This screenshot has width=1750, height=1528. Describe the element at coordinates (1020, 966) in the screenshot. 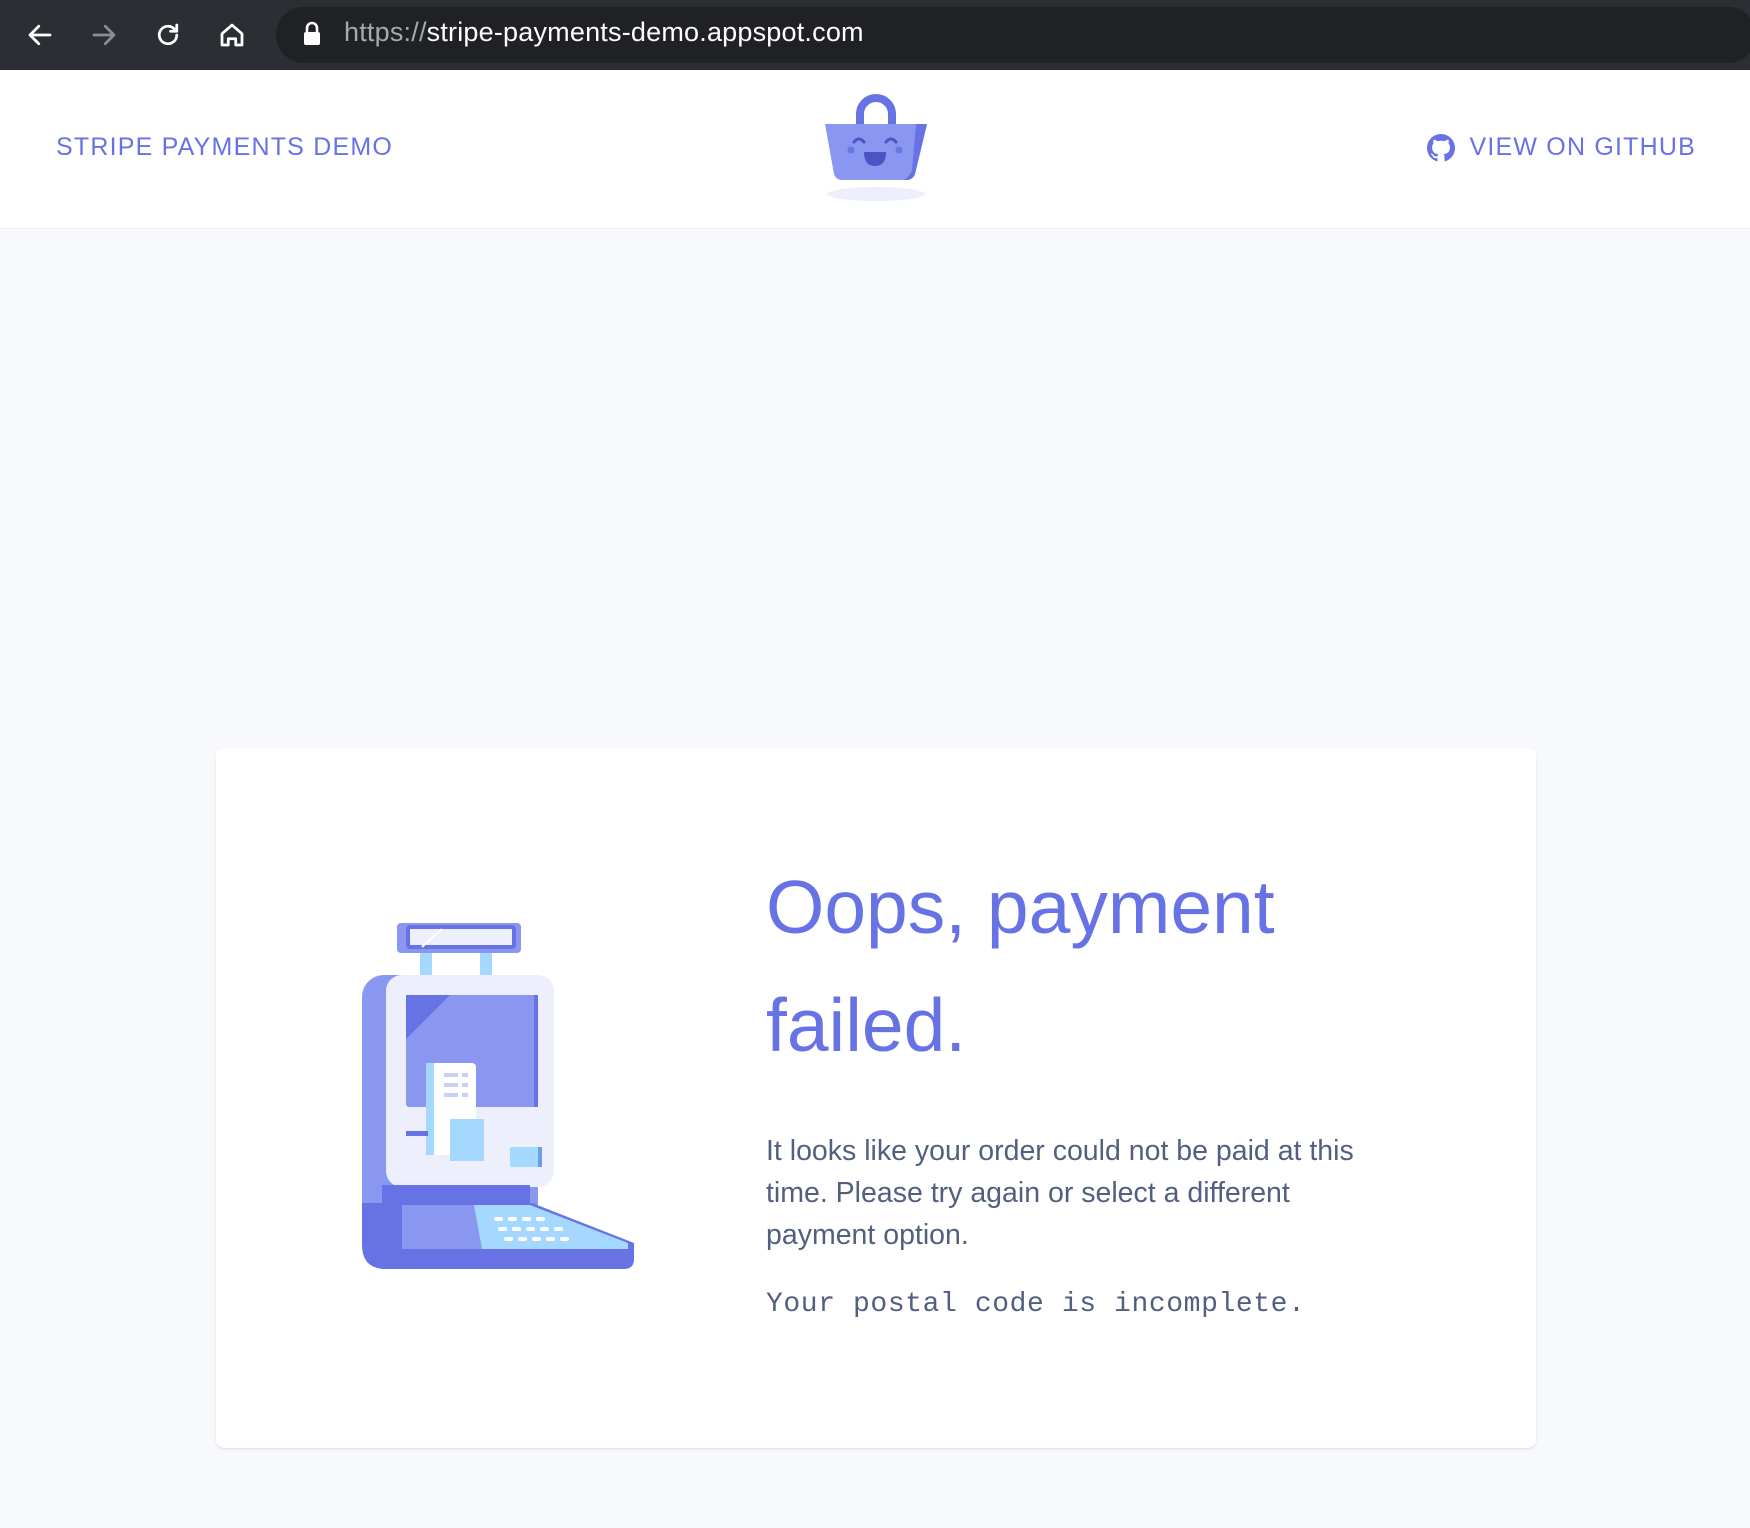

I see `status-title: Oops, payment failed.` at that location.